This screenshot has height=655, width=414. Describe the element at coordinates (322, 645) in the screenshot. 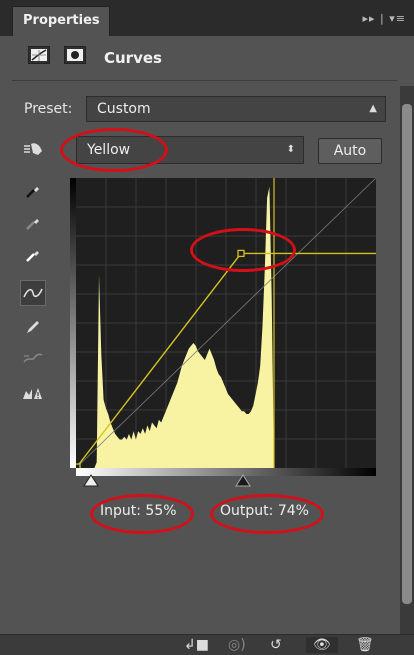

I see `eye-icon: 👁` at that location.